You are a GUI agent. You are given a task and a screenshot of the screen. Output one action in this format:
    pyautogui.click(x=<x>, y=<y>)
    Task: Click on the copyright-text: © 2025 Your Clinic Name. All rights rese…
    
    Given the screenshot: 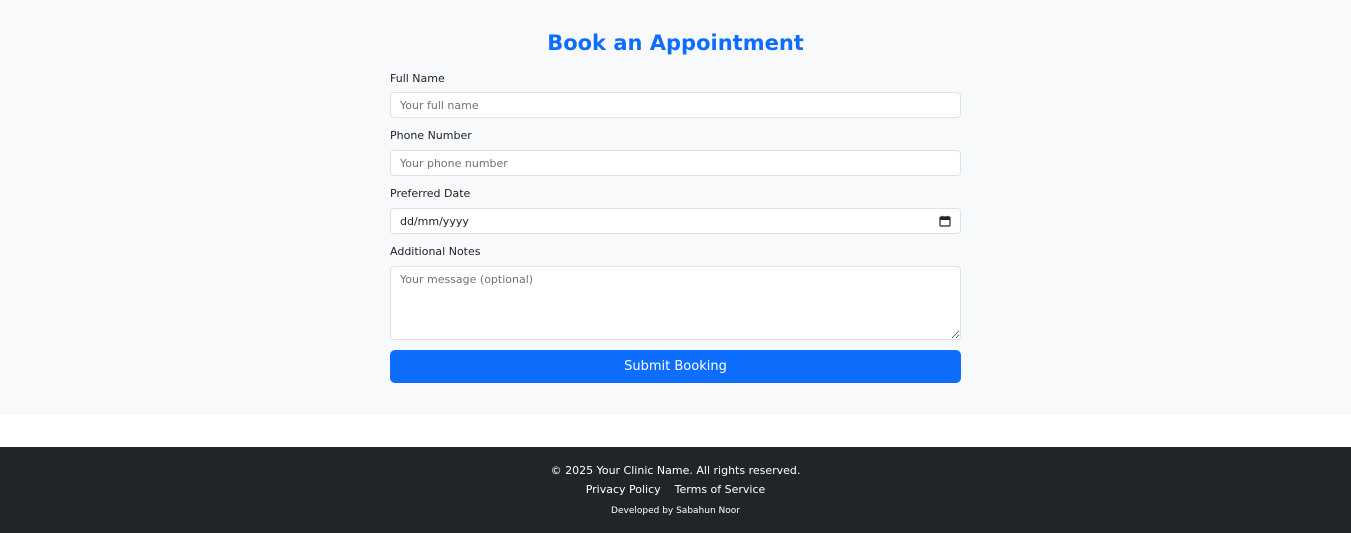 What is the action you would take?
    pyautogui.click(x=675, y=470)
    